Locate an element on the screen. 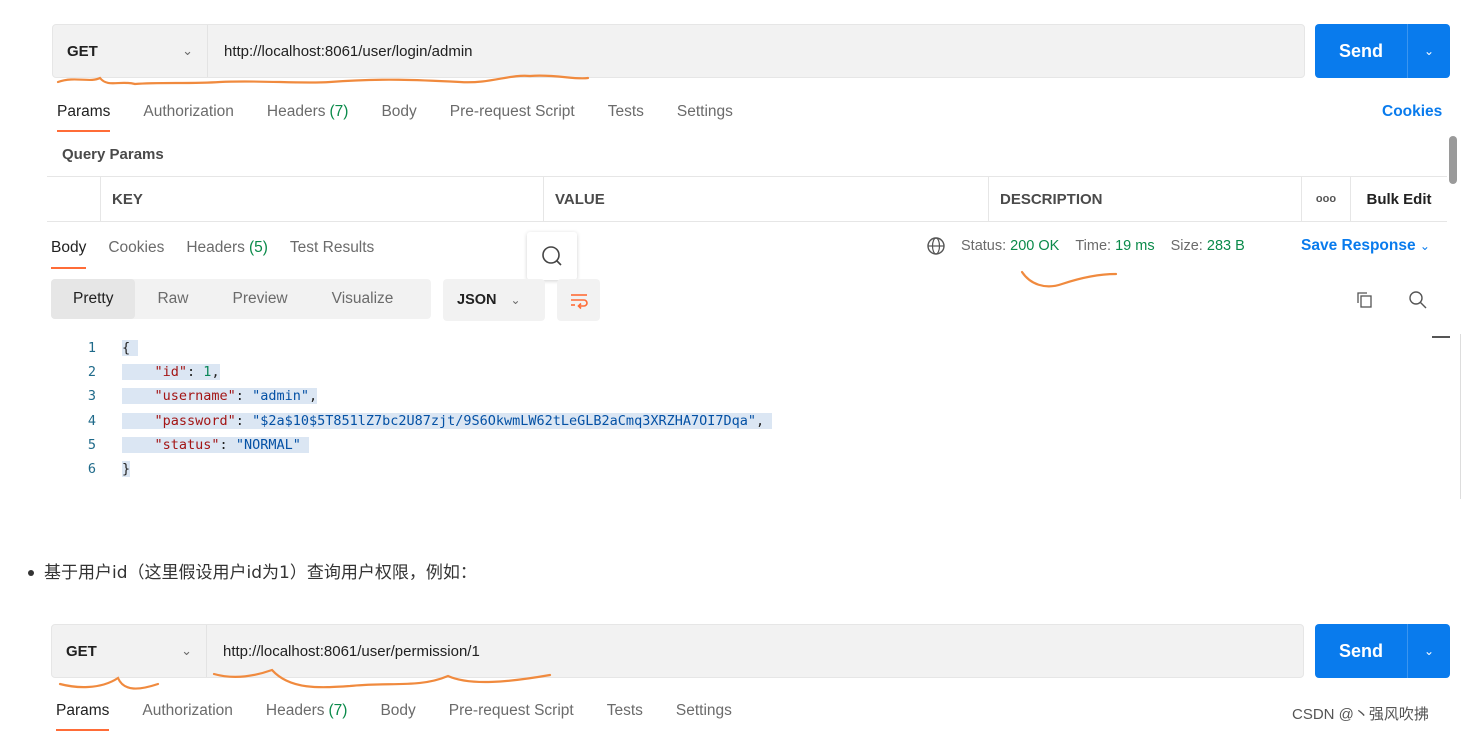 This screenshot has height=731, width=1478. code-line: 2 "id": 1, is located at coordinates (422, 372).